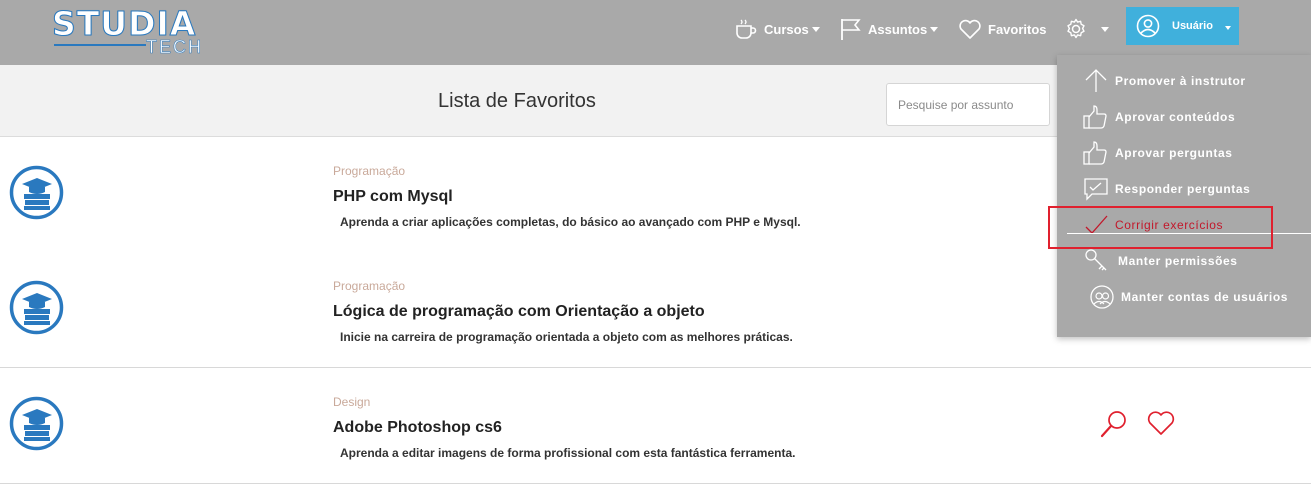 The width and height of the screenshot is (1311, 499). I want to click on coffee-cup-icon, so click(746, 29).